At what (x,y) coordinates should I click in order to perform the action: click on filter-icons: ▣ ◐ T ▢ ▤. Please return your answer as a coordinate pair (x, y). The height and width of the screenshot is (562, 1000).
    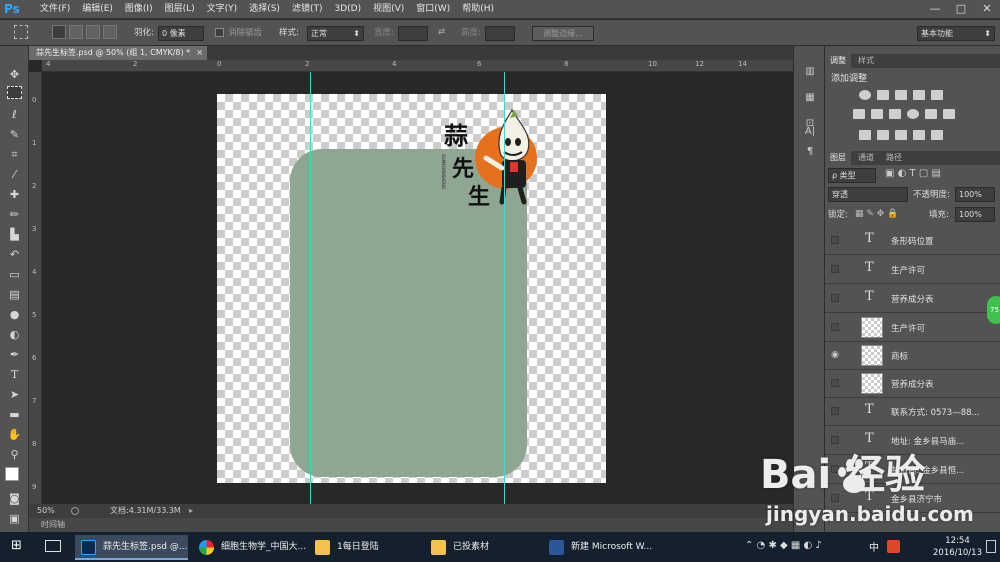
    Looking at the image, I should click on (913, 173).